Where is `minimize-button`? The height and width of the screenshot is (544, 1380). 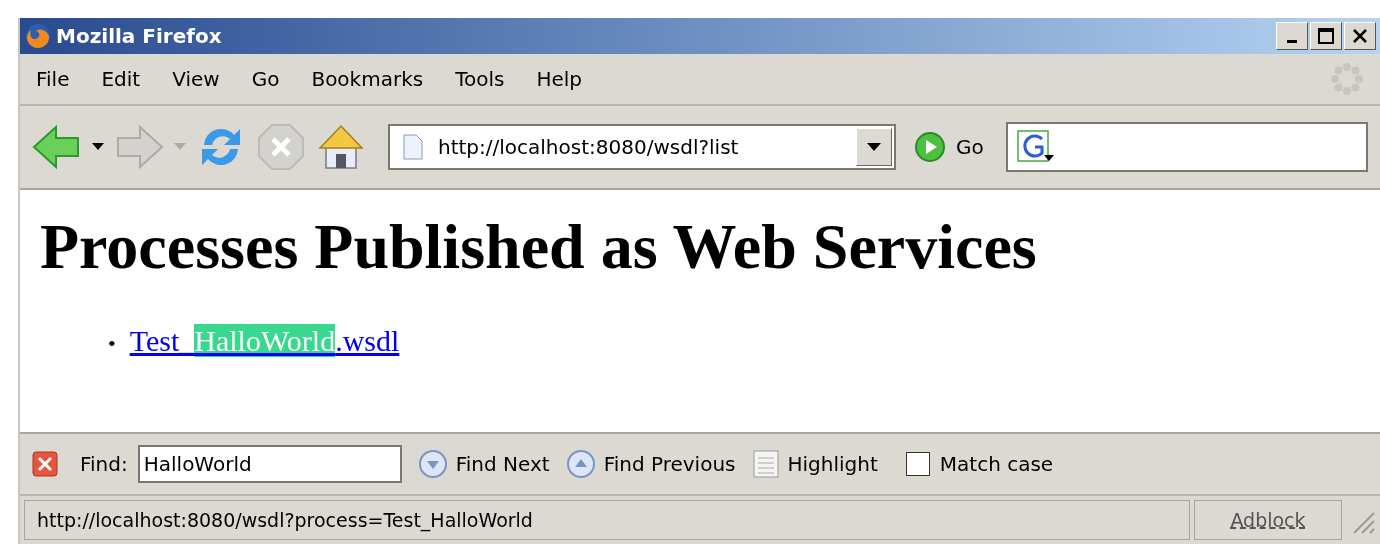 minimize-button is located at coordinates (1292, 36).